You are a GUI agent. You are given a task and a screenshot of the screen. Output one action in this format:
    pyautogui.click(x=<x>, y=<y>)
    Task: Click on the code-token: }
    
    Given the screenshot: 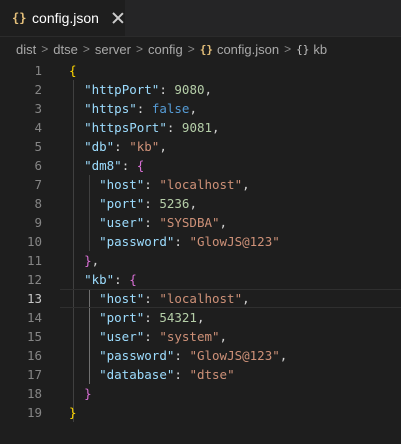 What is the action you would take?
    pyautogui.click(x=73, y=412)
    